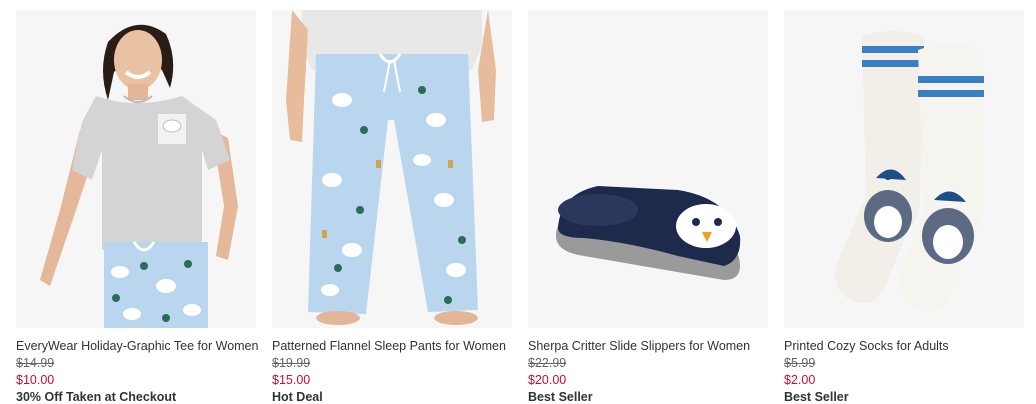 The image size is (1036, 404). What do you see at coordinates (648, 346) in the screenshot?
I see `product-name: Sherpa Critter Slide Slippers for Women` at bounding box center [648, 346].